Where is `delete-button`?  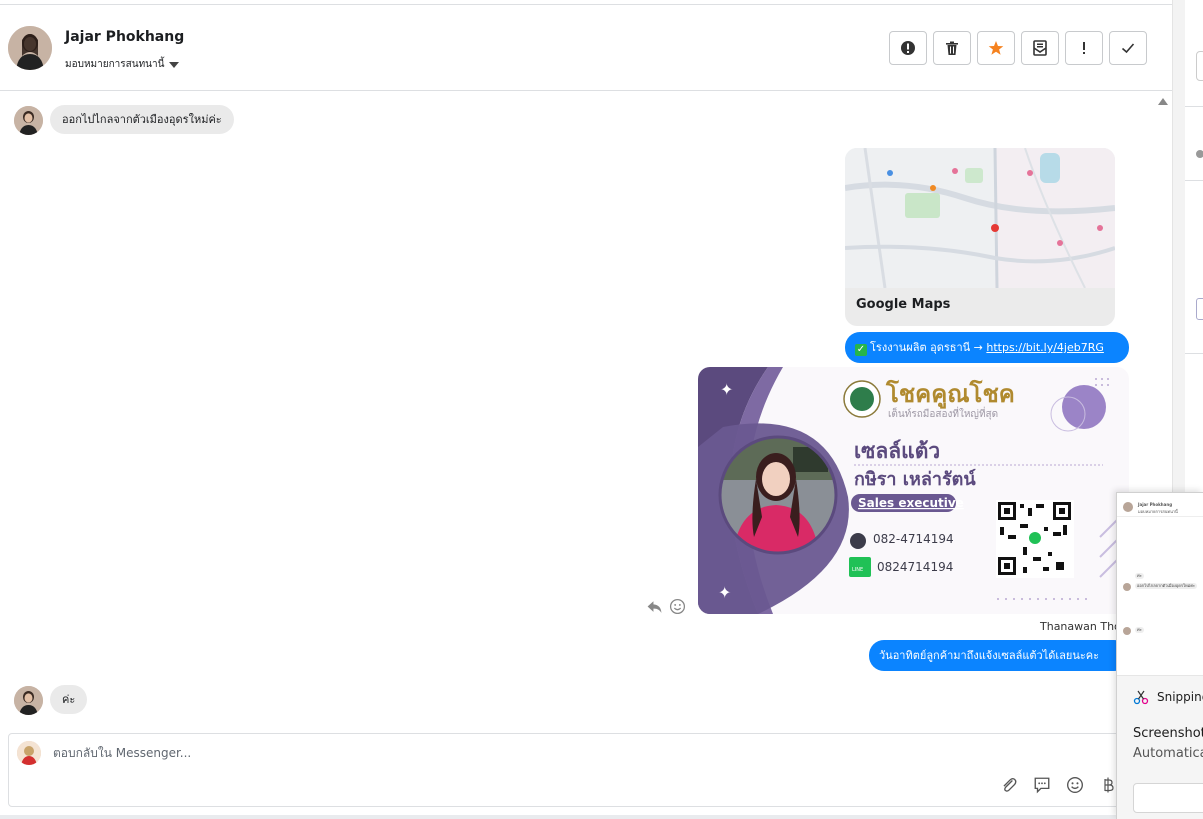 delete-button is located at coordinates (952, 48).